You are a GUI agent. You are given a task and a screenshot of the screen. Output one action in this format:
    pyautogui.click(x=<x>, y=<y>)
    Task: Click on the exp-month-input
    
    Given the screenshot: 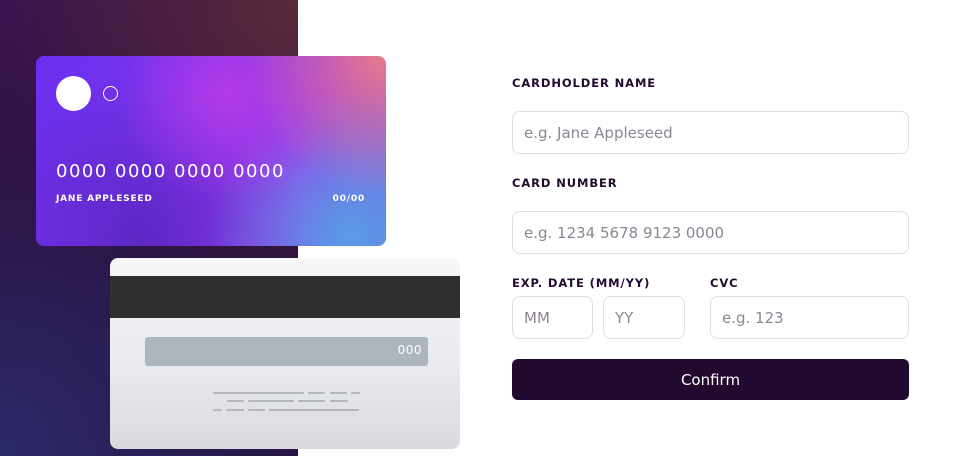 What is the action you would take?
    pyautogui.click(x=552, y=317)
    